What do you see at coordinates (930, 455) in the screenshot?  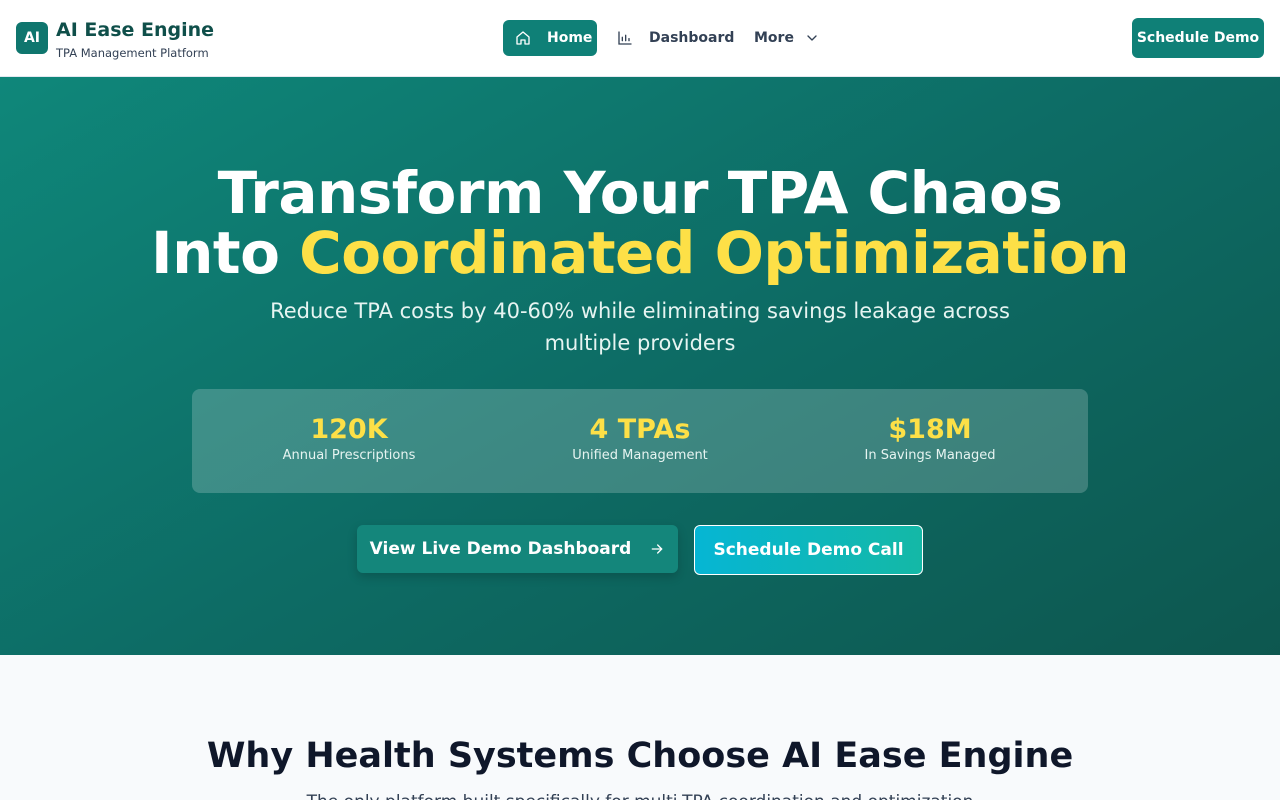 I see `stat-label: In Savings Managed` at bounding box center [930, 455].